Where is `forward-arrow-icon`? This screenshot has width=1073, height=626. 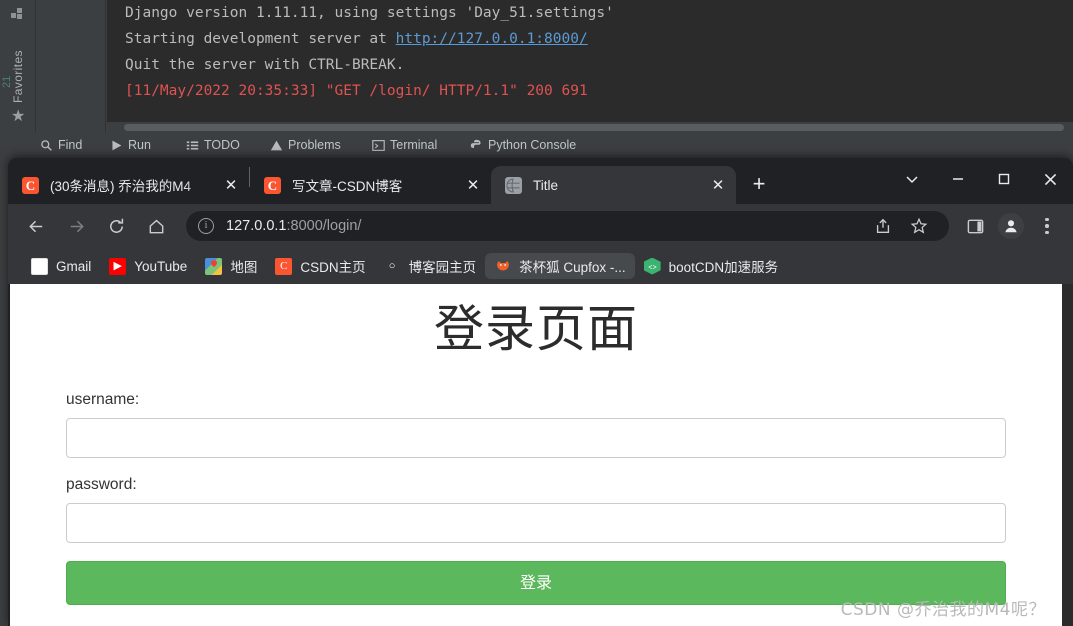 forward-arrow-icon is located at coordinates (77, 226).